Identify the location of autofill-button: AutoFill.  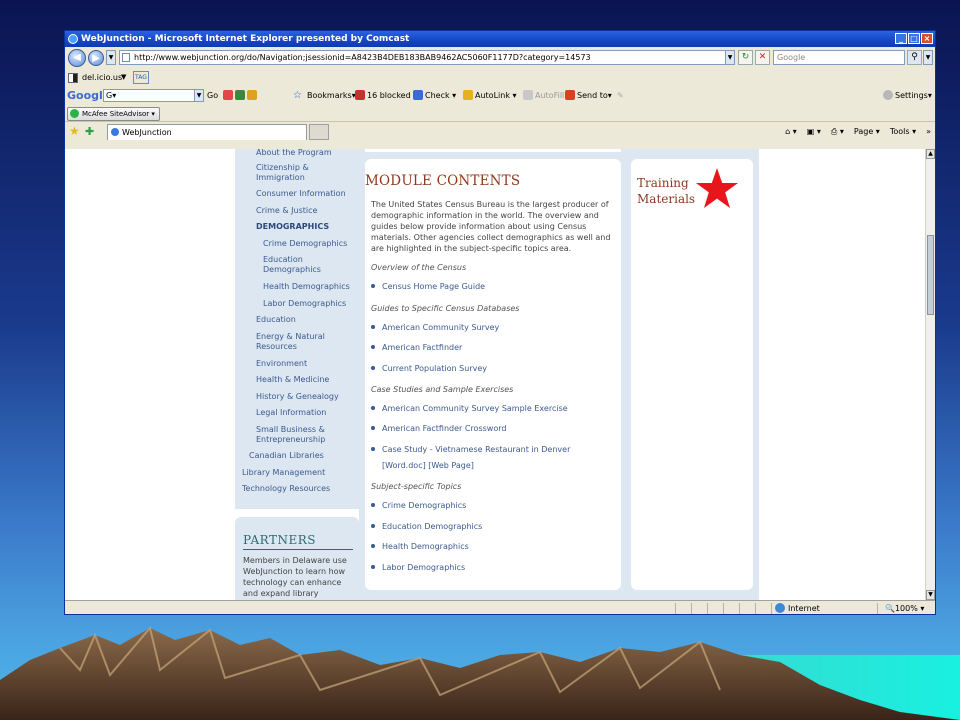
(543, 96).